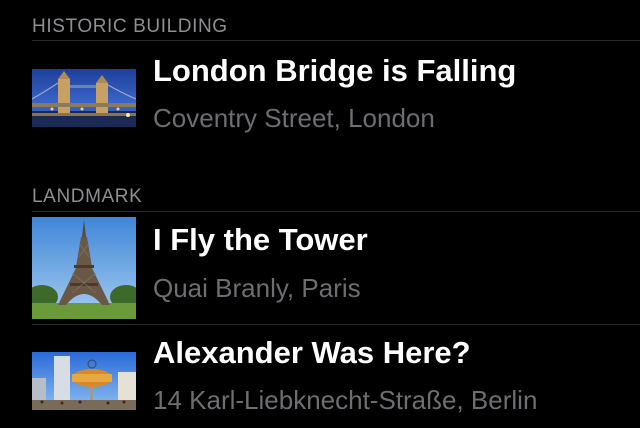  Describe the element at coordinates (335, 70) in the screenshot. I see `item-title: London Bridge is Falling` at that location.